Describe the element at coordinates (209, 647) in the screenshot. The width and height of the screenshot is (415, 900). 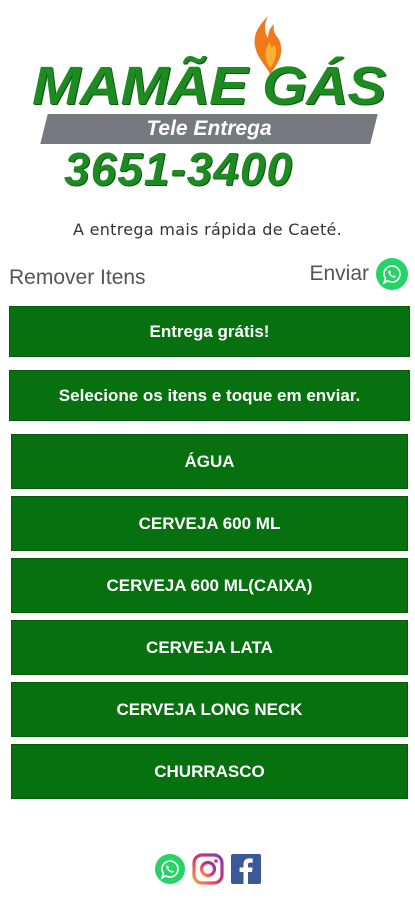
I see `item-button-cerveja-lata: CERVEJA LATA` at that location.